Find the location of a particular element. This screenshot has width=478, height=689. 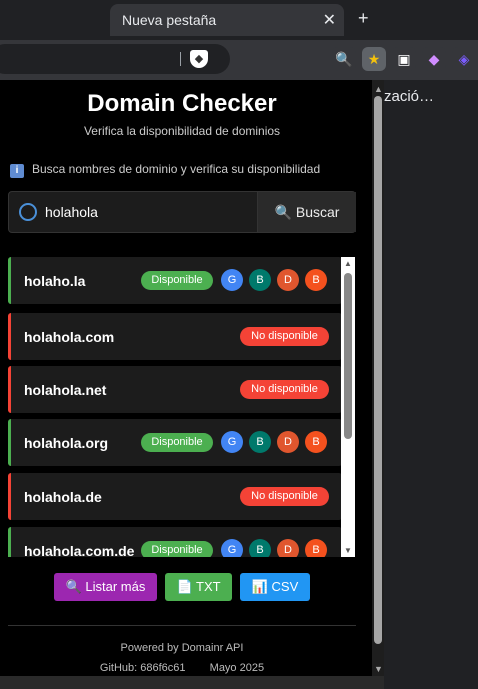

info-icon: i is located at coordinates (17, 171).